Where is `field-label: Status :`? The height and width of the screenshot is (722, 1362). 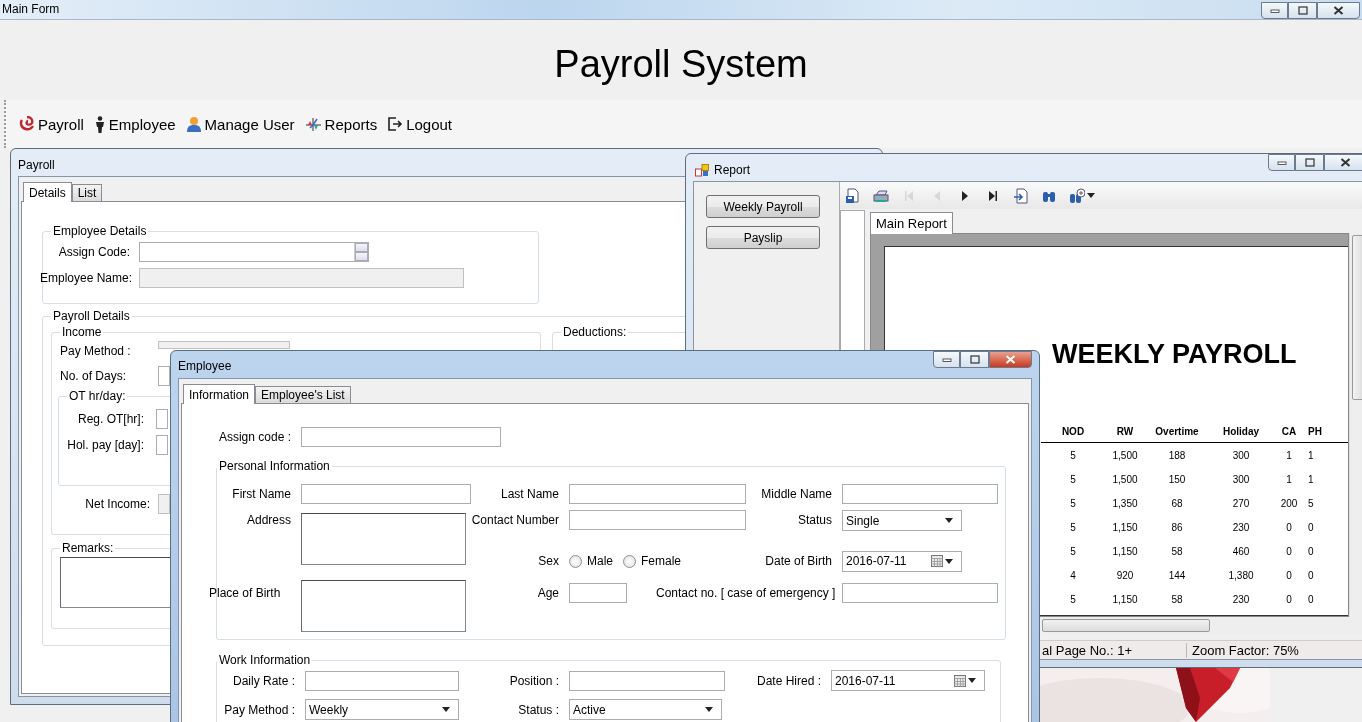 field-label: Status : is located at coordinates (538, 709).